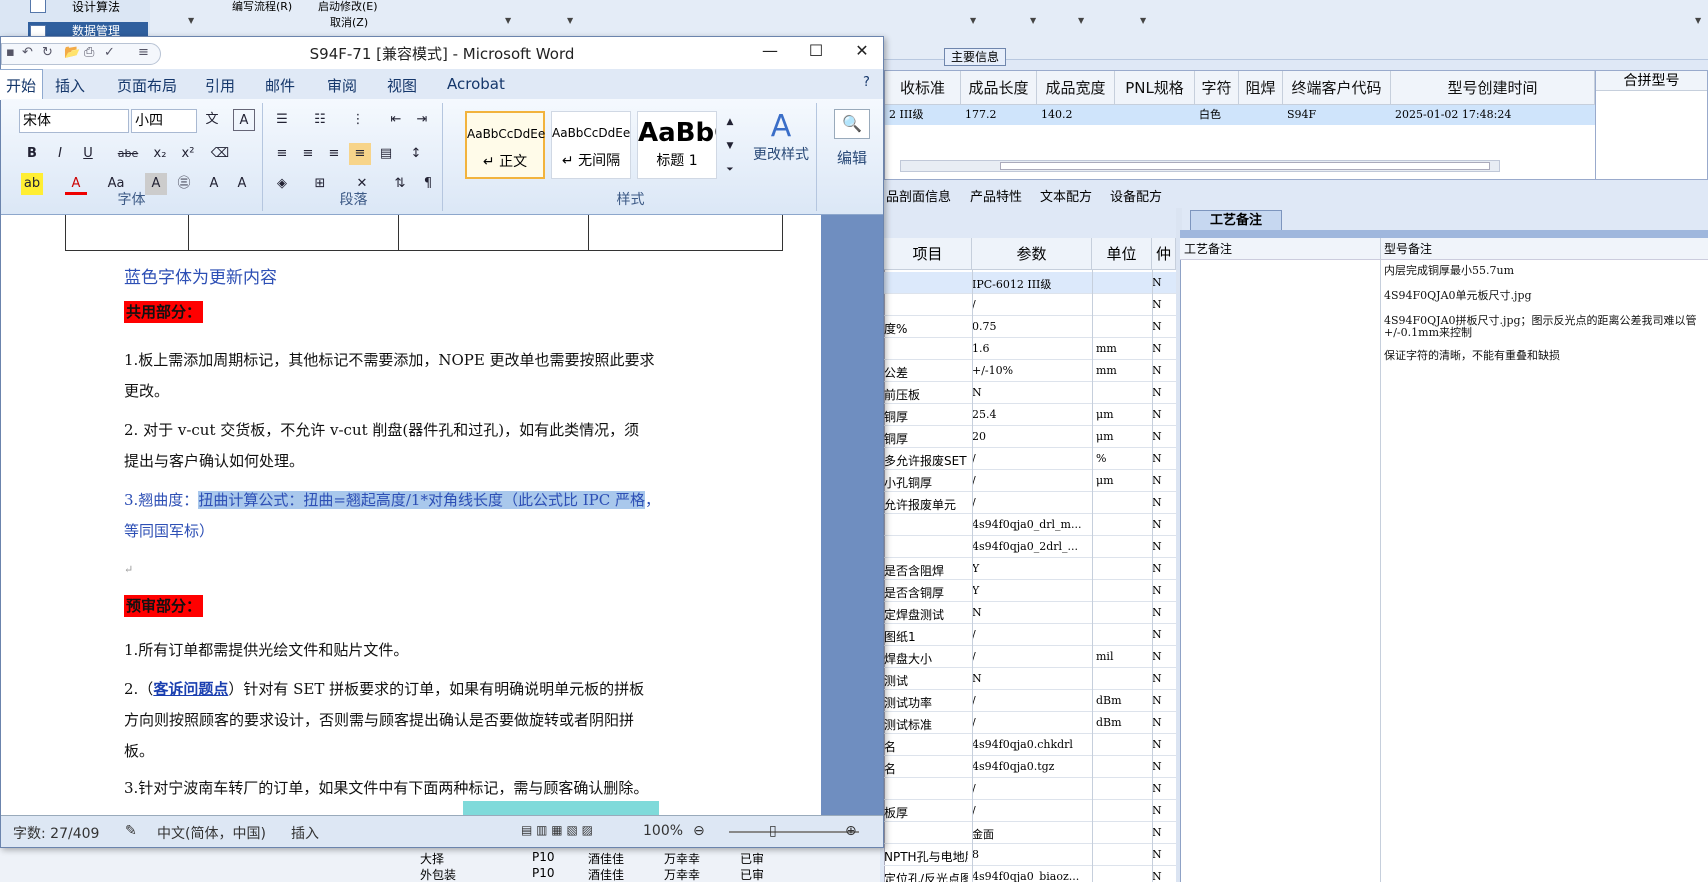  What do you see at coordinates (1030, 657) in the screenshot?
I see `table-row: 焊盘大小 / mil N` at bounding box center [1030, 657].